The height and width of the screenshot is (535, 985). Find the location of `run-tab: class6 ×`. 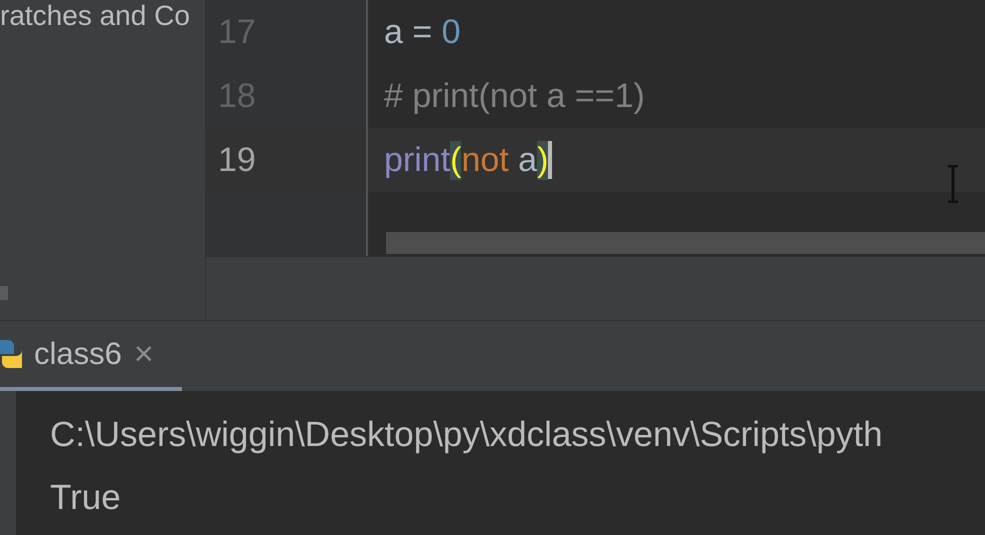

run-tab: class6 × is located at coordinates (91, 356).